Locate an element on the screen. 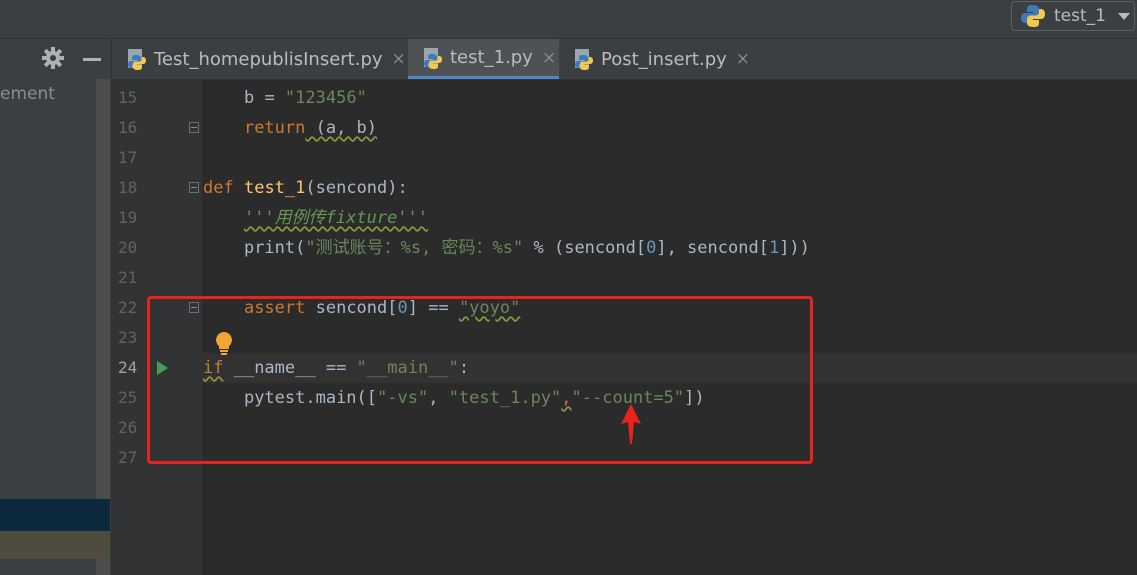  line-number: 20 is located at coordinates (128, 247).